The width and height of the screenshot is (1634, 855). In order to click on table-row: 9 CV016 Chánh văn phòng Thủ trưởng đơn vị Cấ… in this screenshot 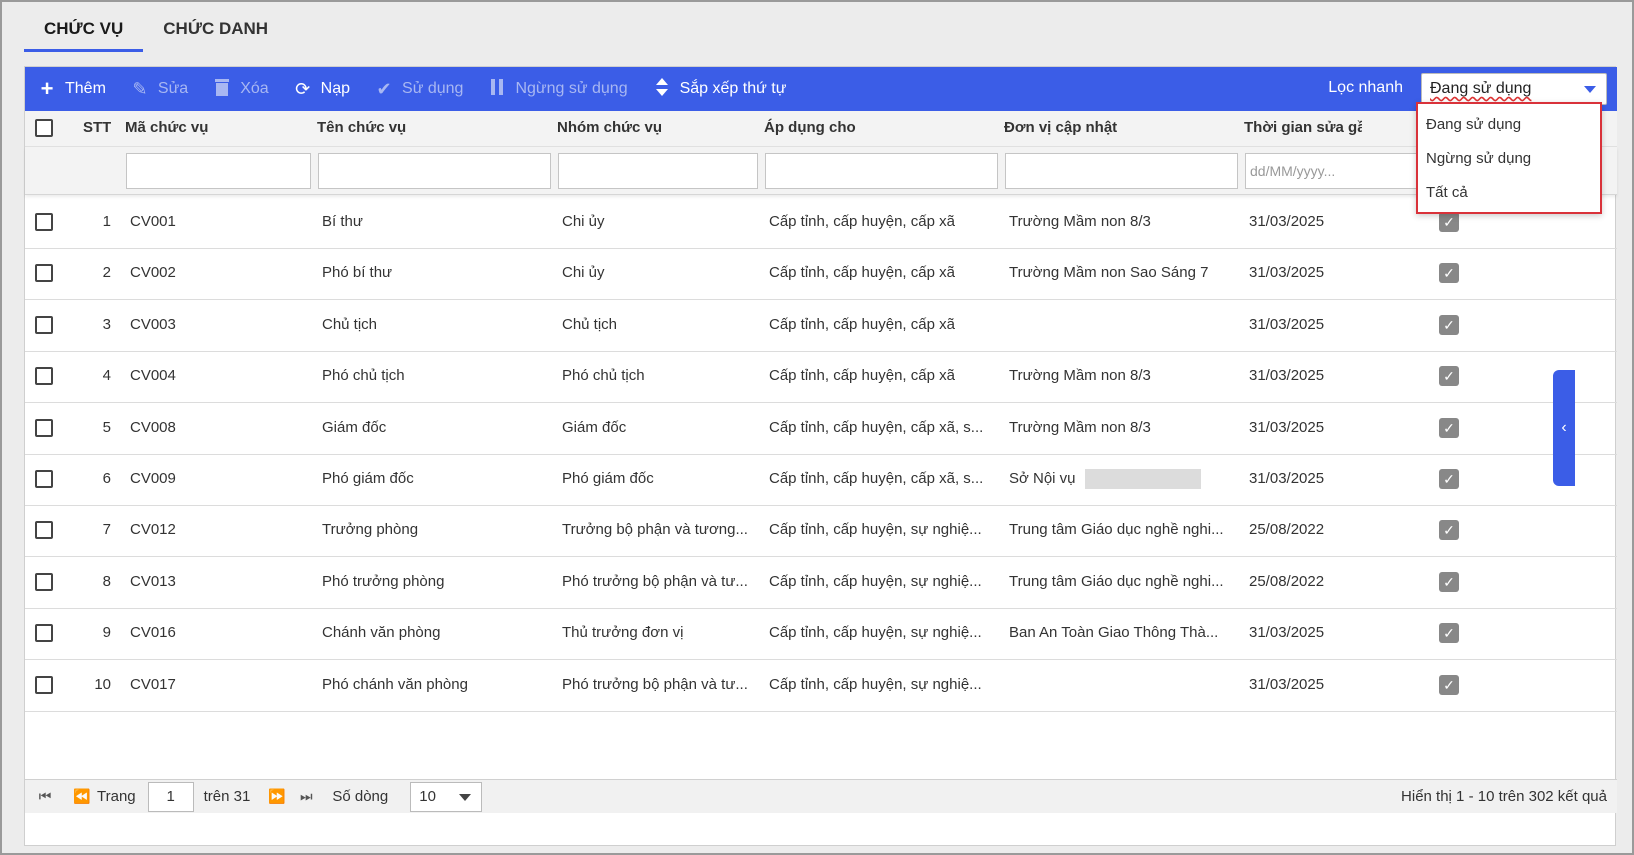, I will do `click(821, 634)`.